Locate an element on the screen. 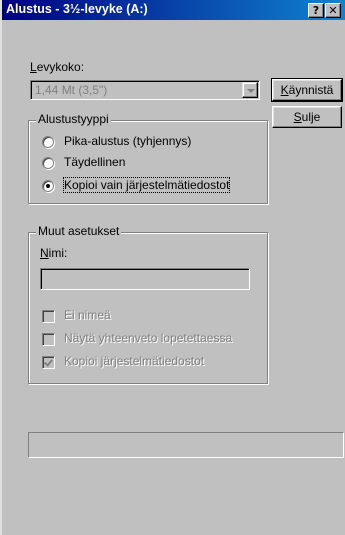 This screenshot has width=345, height=535. name-input is located at coordinates (145, 279).